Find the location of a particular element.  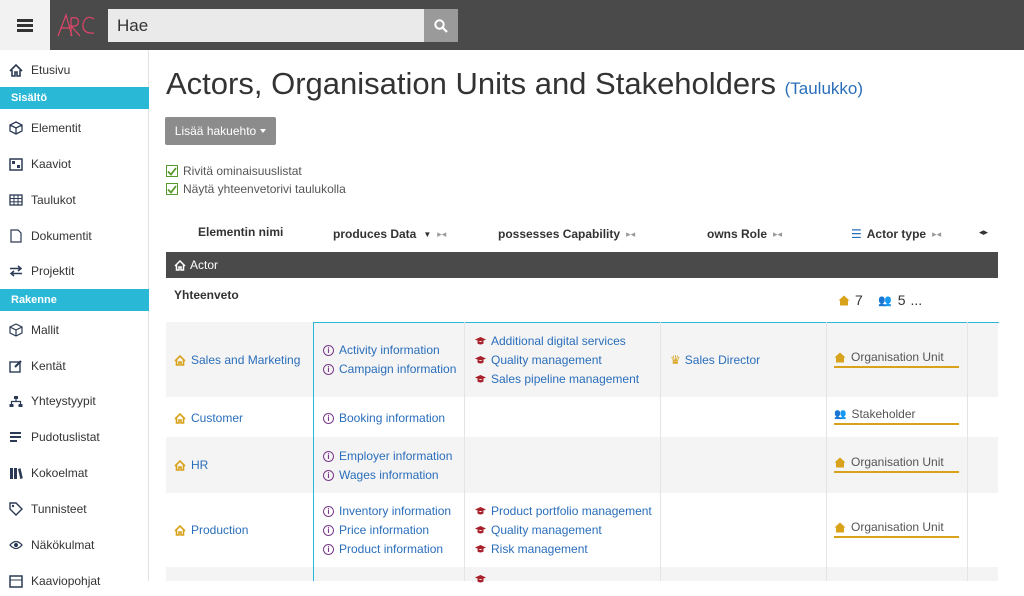

data-link: Inventory information is located at coordinates (395, 511).